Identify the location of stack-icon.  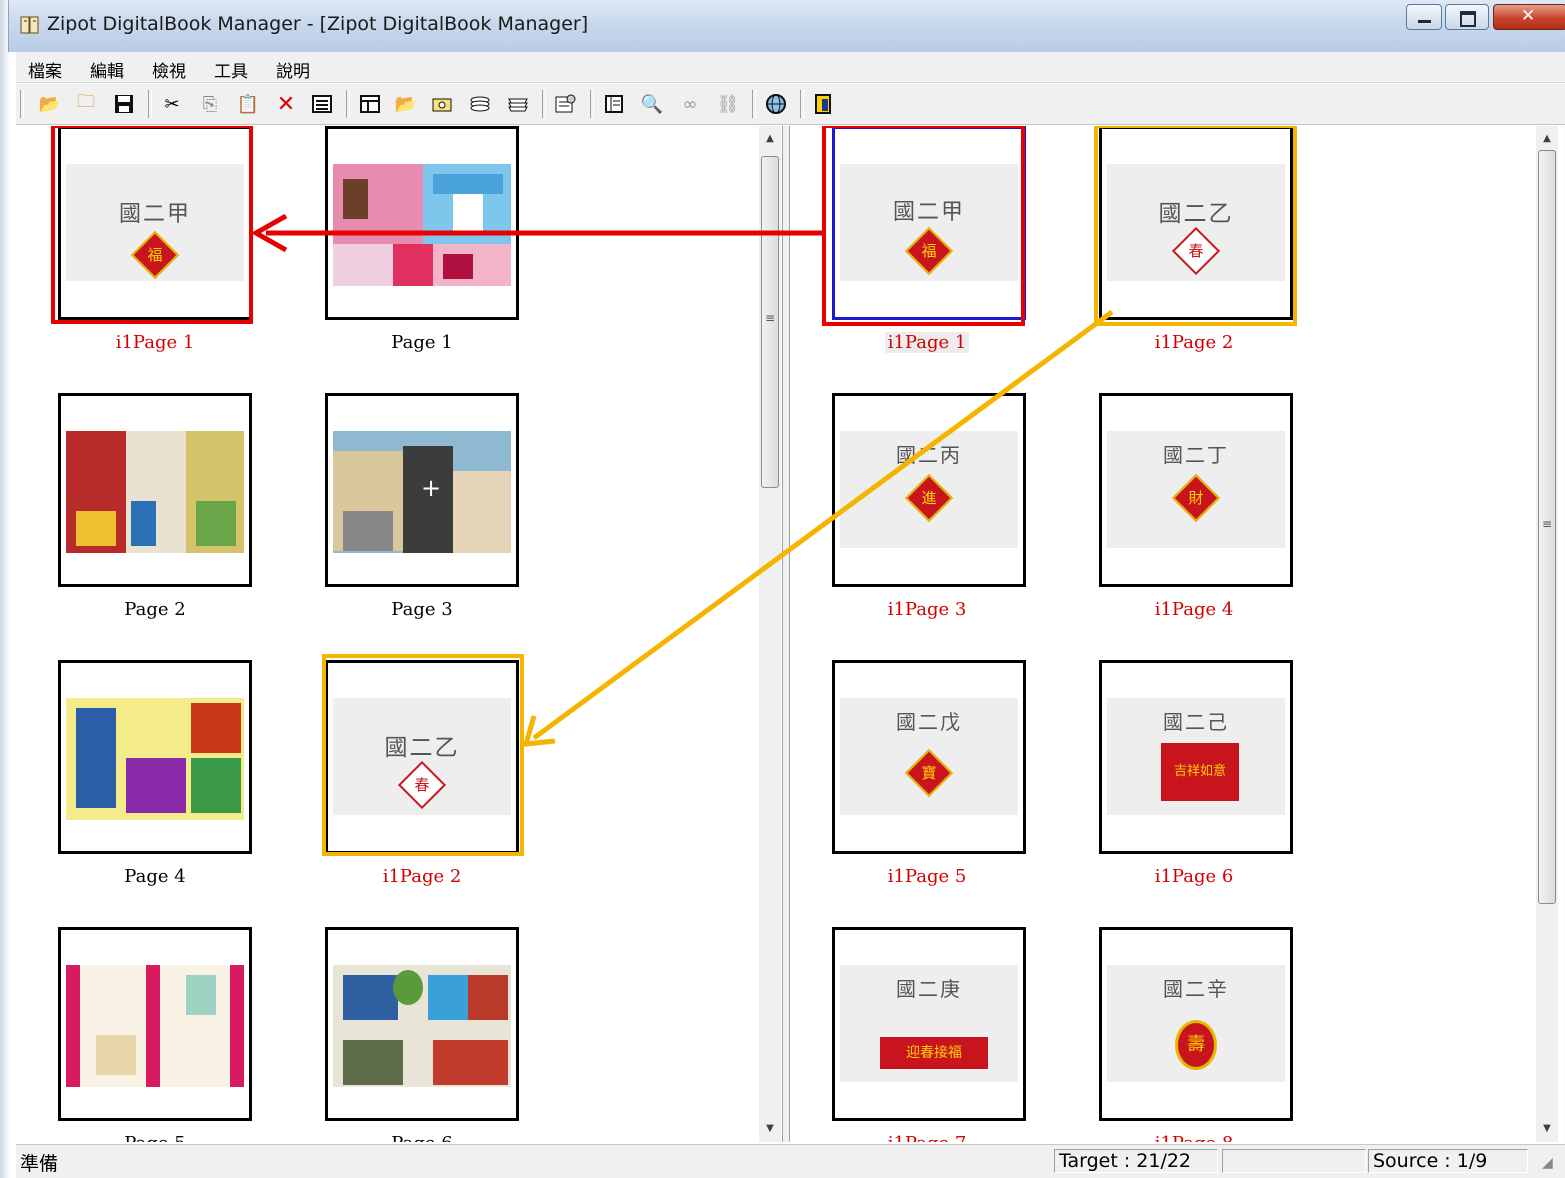
(480, 104).